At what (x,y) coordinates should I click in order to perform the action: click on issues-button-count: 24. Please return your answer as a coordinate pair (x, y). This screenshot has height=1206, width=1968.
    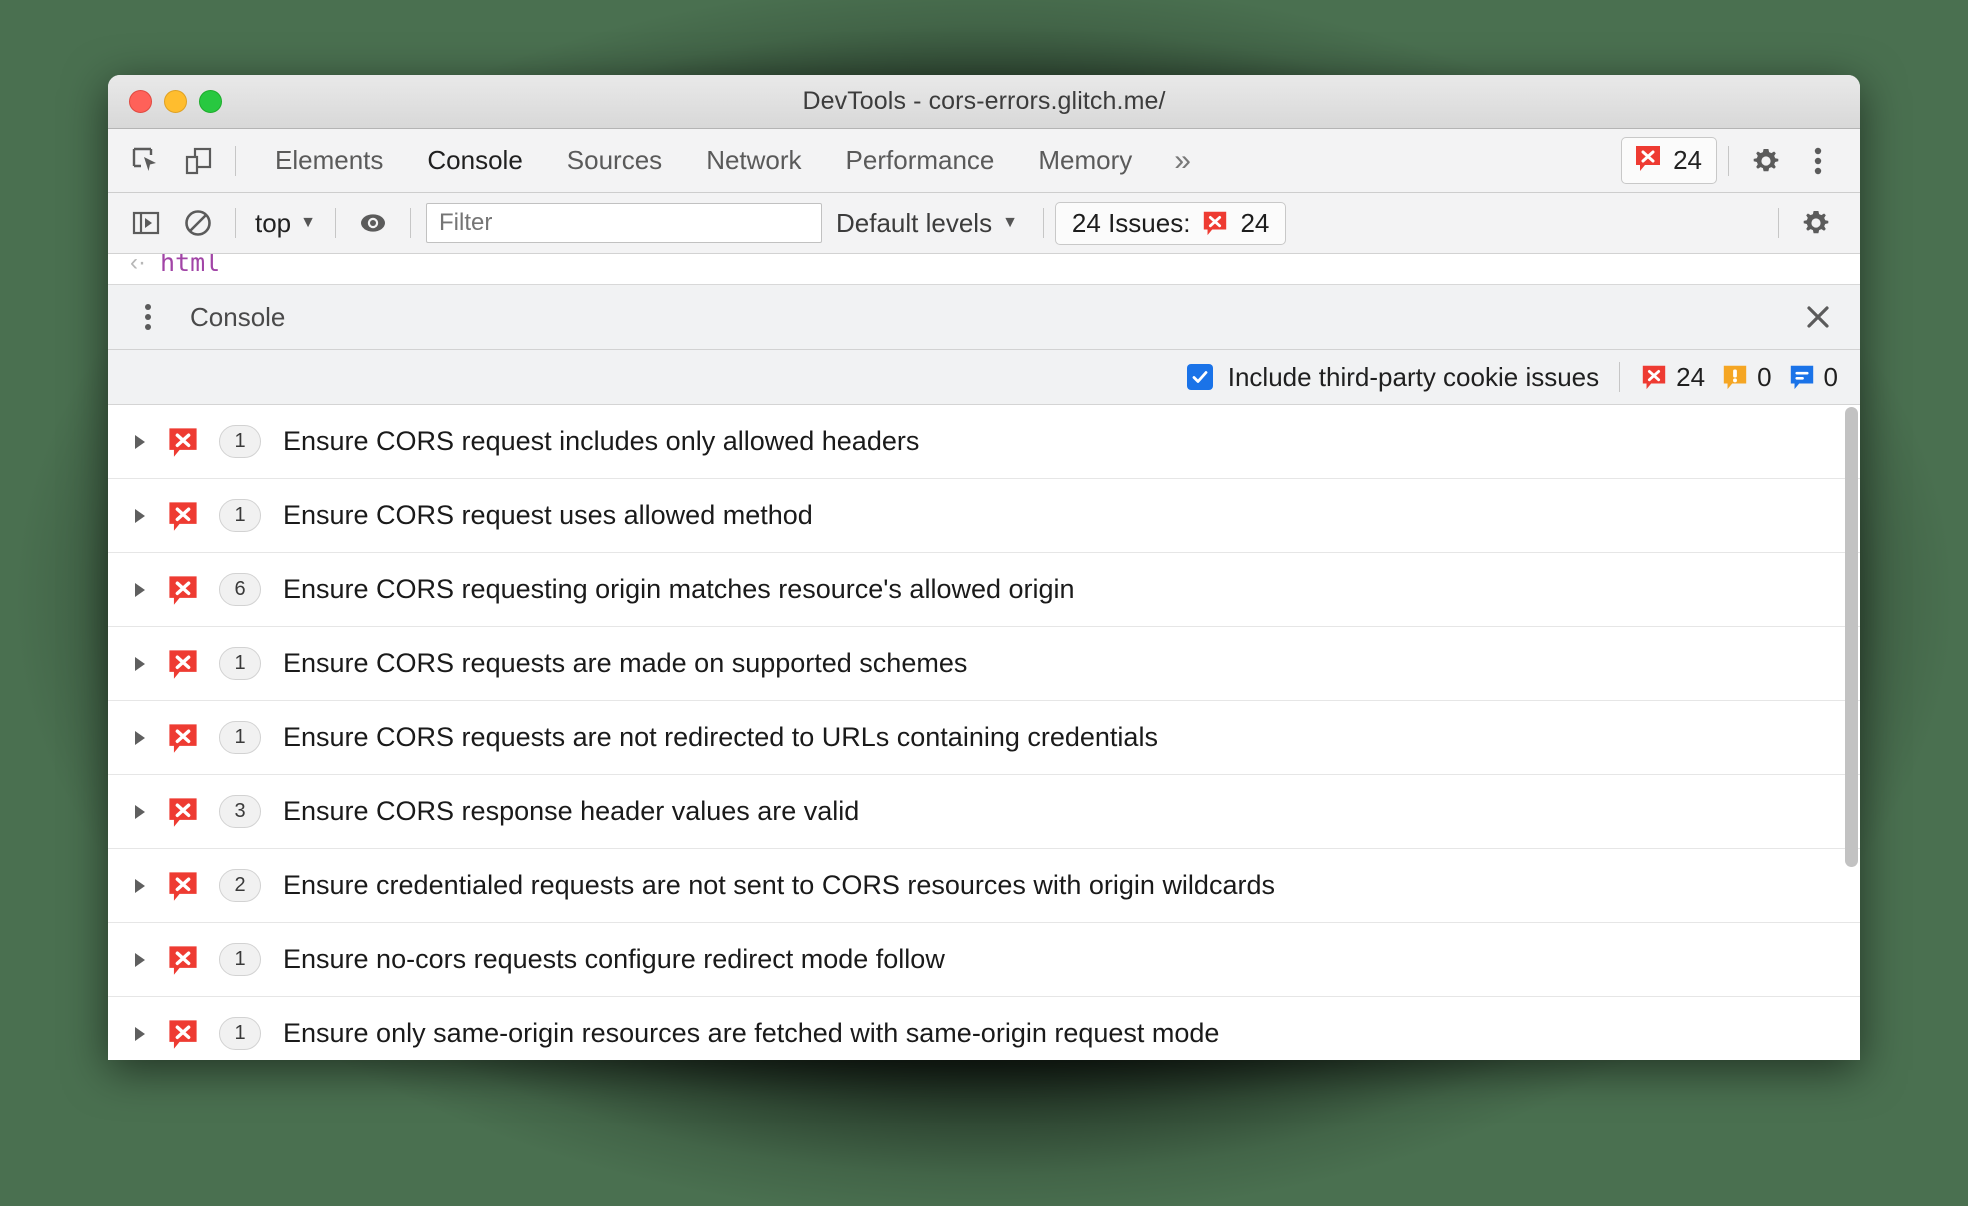
    Looking at the image, I should click on (1255, 222).